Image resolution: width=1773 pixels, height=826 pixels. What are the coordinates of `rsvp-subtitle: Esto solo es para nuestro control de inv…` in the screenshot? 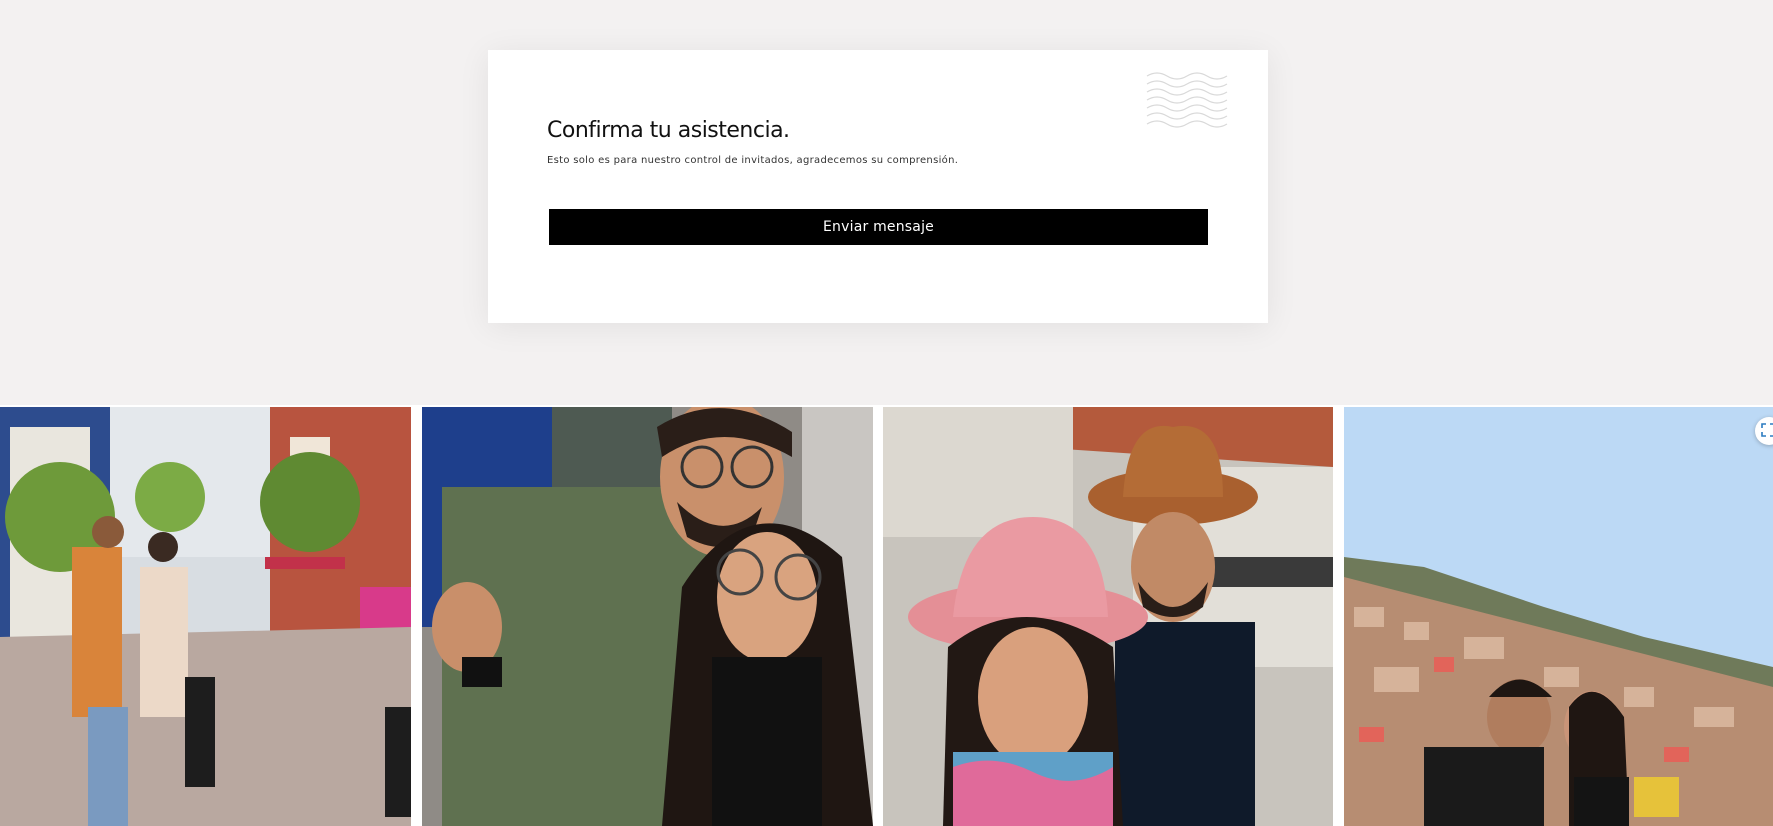 It's located at (753, 160).